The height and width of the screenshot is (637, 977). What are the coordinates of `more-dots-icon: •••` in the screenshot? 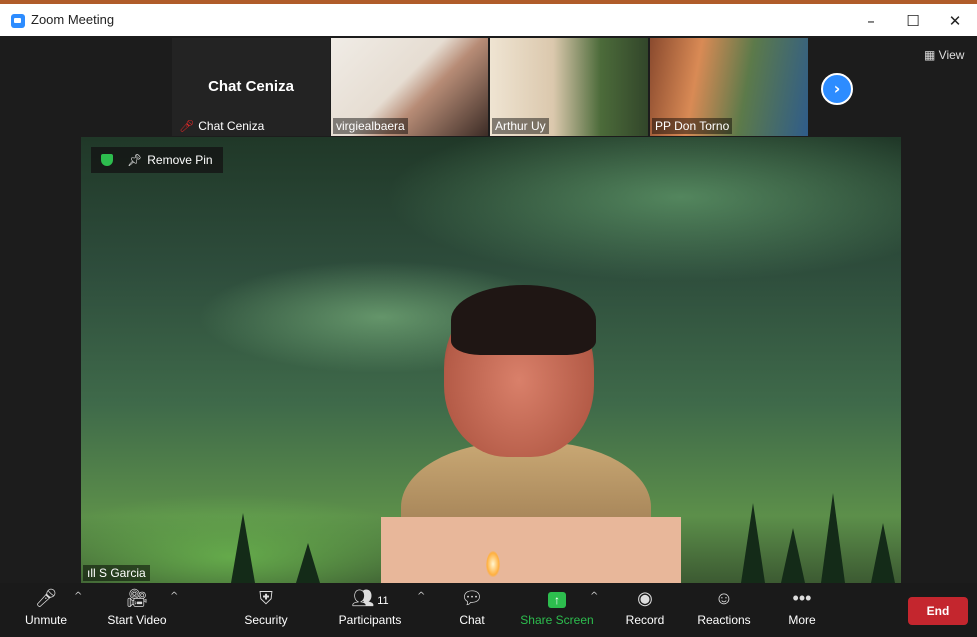 It's located at (802, 598).